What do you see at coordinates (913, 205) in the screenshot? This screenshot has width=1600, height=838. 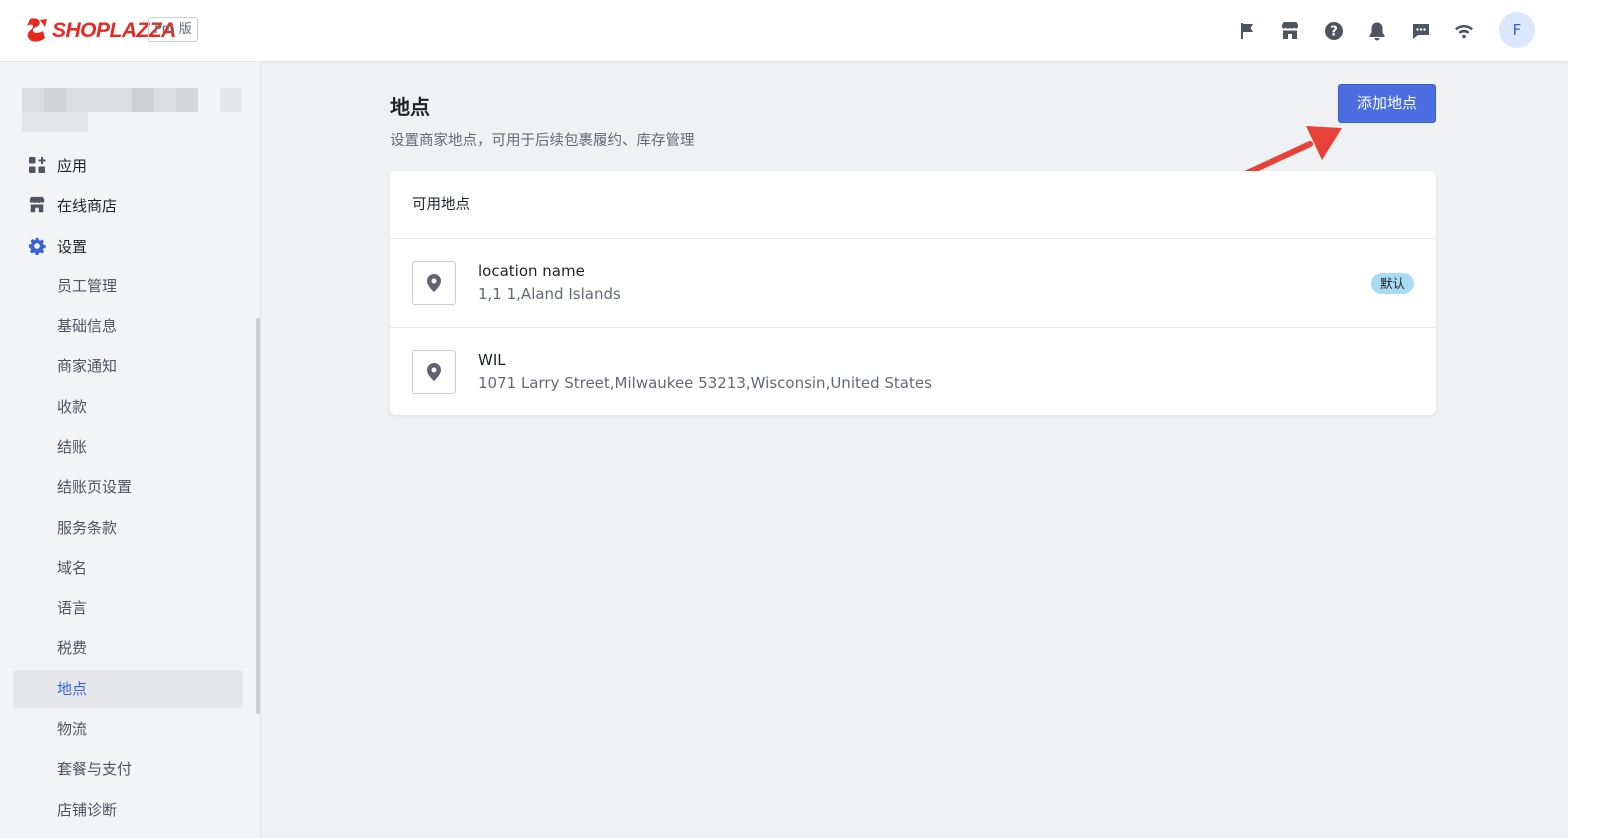 I see `card-title: 可用地点` at bounding box center [913, 205].